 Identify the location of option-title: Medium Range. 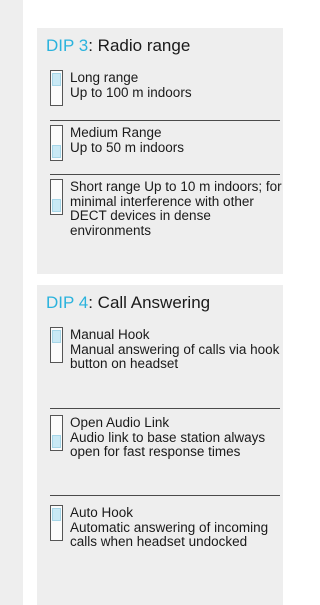
(116, 132).